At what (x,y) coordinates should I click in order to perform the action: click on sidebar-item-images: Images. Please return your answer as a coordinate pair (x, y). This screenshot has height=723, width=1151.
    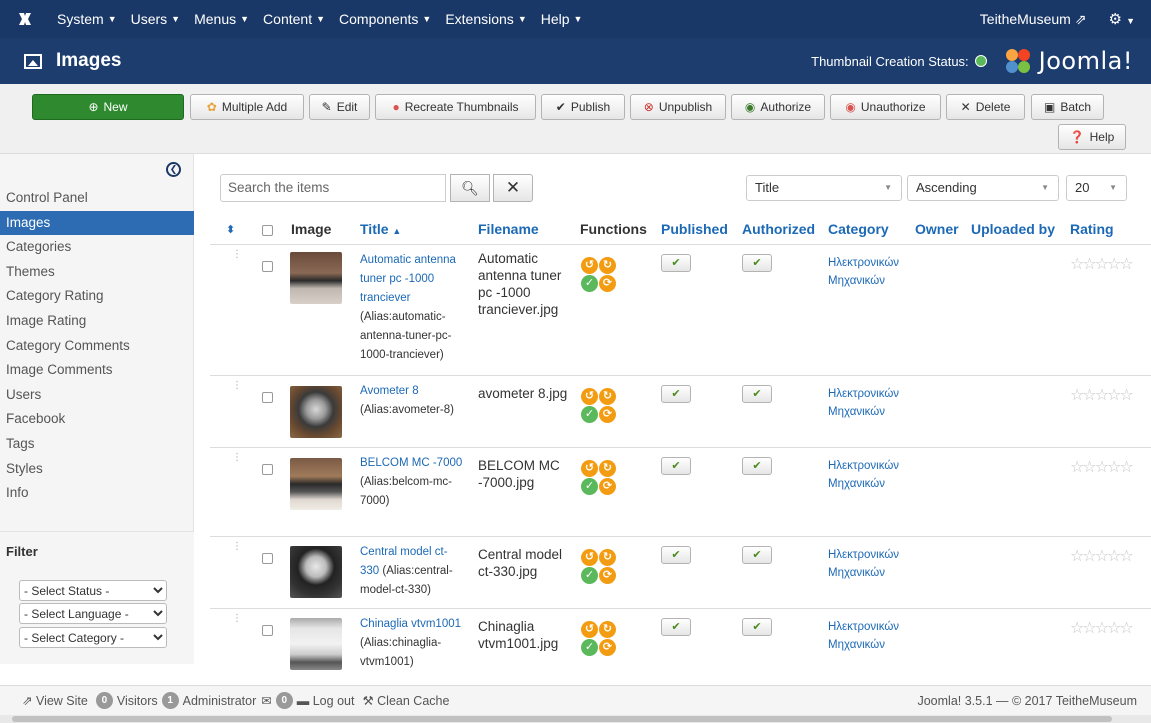
    Looking at the image, I should click on (97, 223).